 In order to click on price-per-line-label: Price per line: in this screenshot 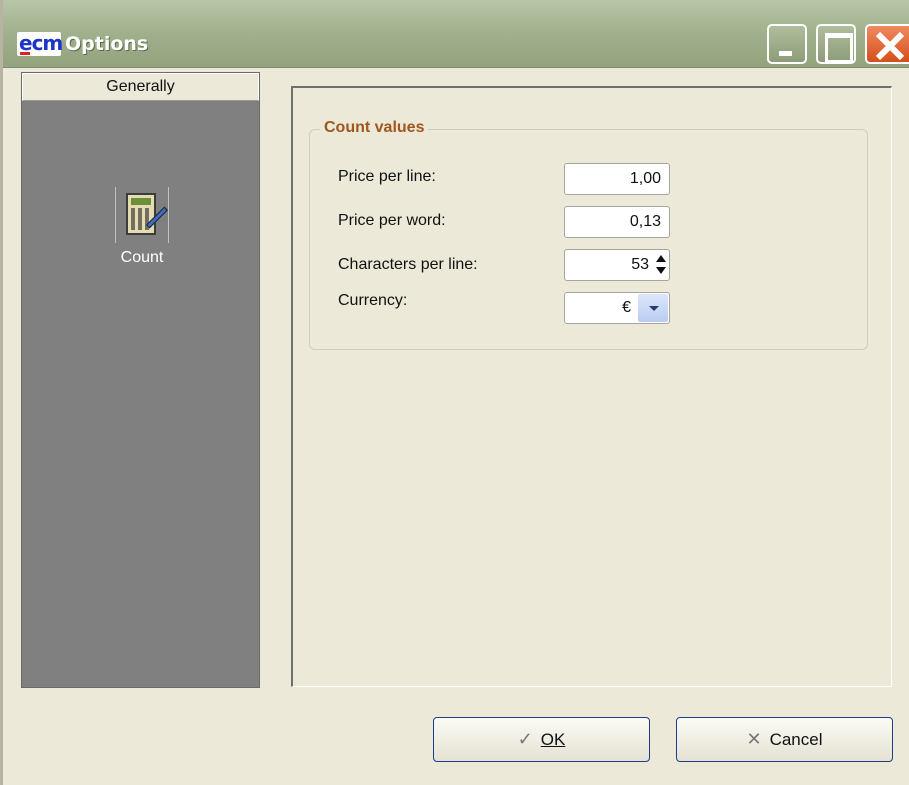, I will do `click(387, 176)`.